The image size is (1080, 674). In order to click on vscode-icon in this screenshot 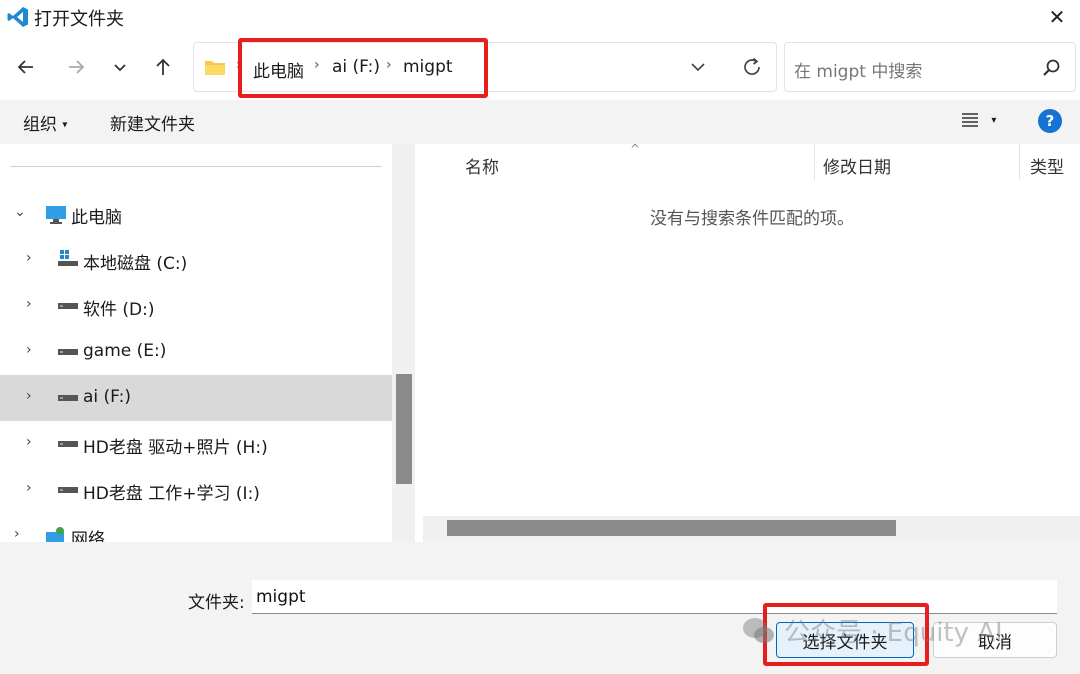, I will do `click(17, 17)`.